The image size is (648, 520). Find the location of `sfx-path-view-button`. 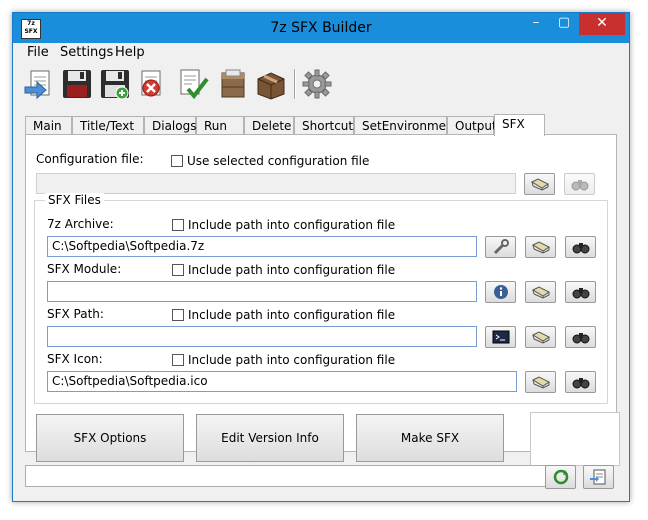

sfx-path-view-button is located at coordinates (580, 337).